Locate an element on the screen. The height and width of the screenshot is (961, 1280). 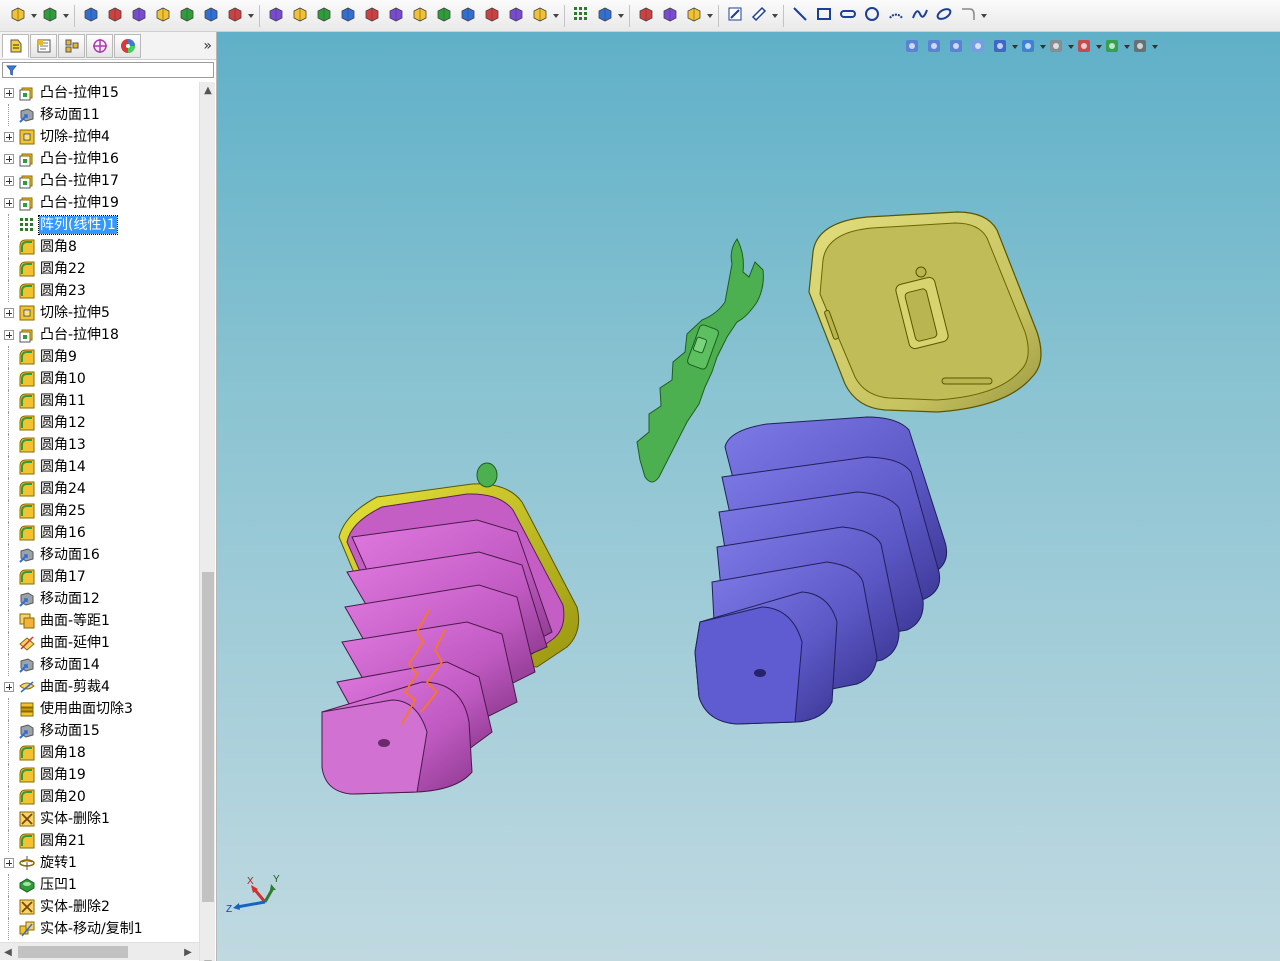
dimxpert-manager-tab is located at coordinates (99, 45).